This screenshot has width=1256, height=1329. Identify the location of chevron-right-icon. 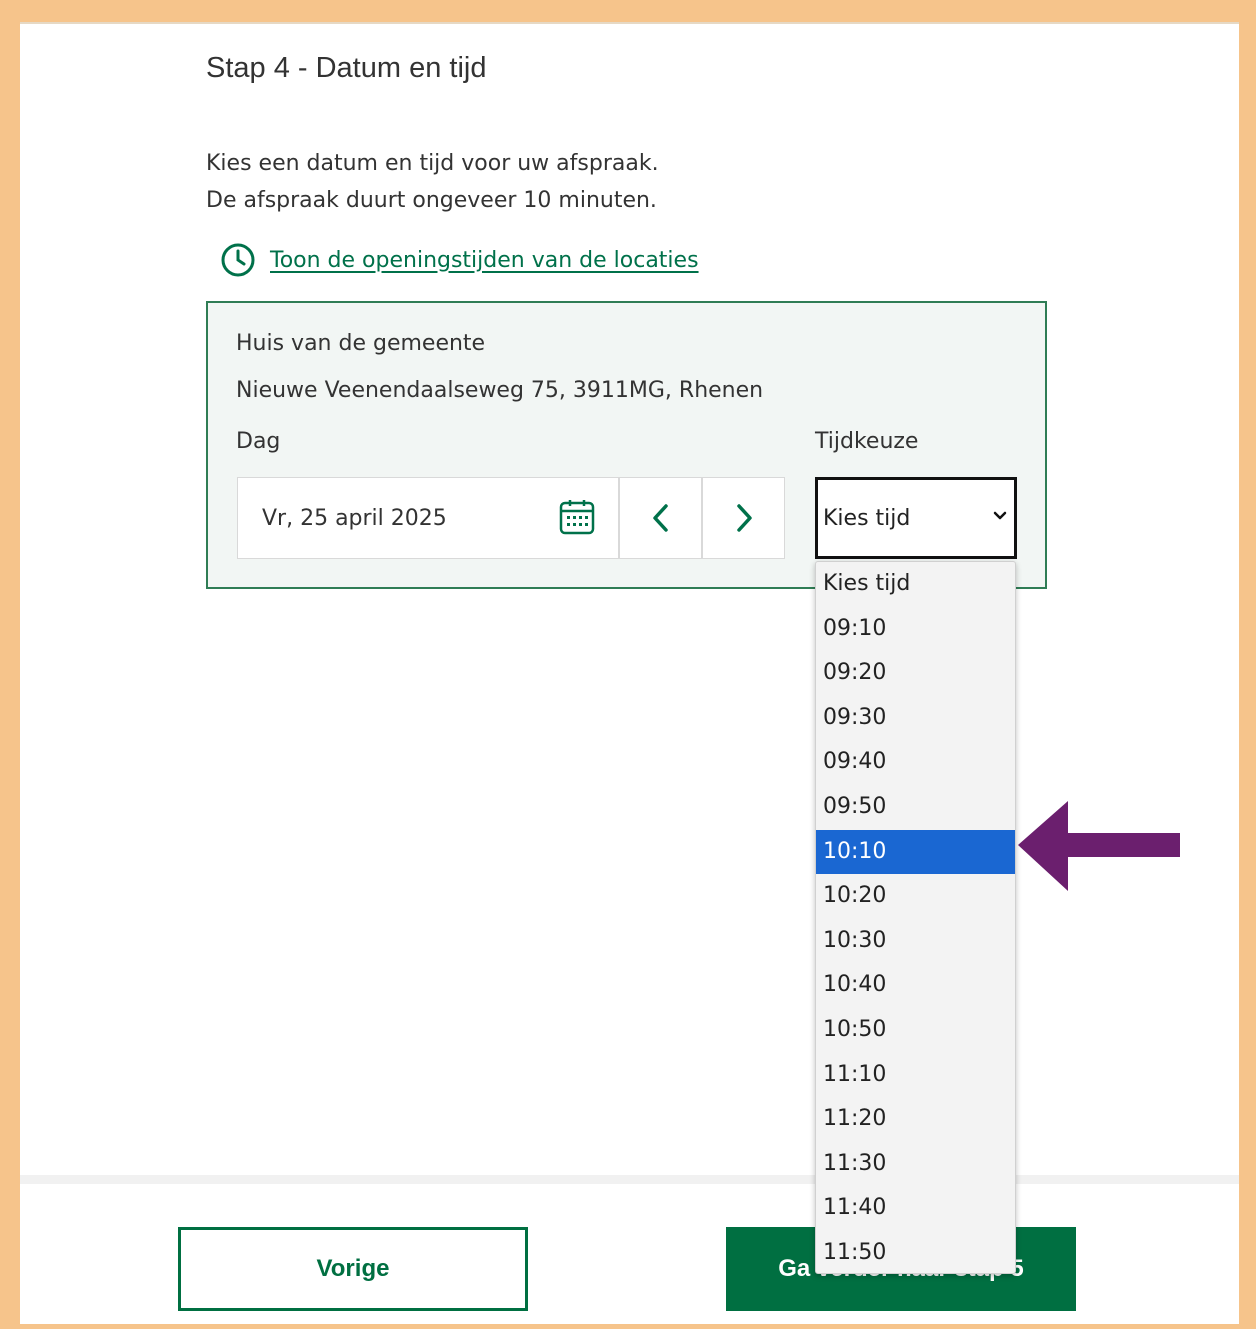
(744, 518).